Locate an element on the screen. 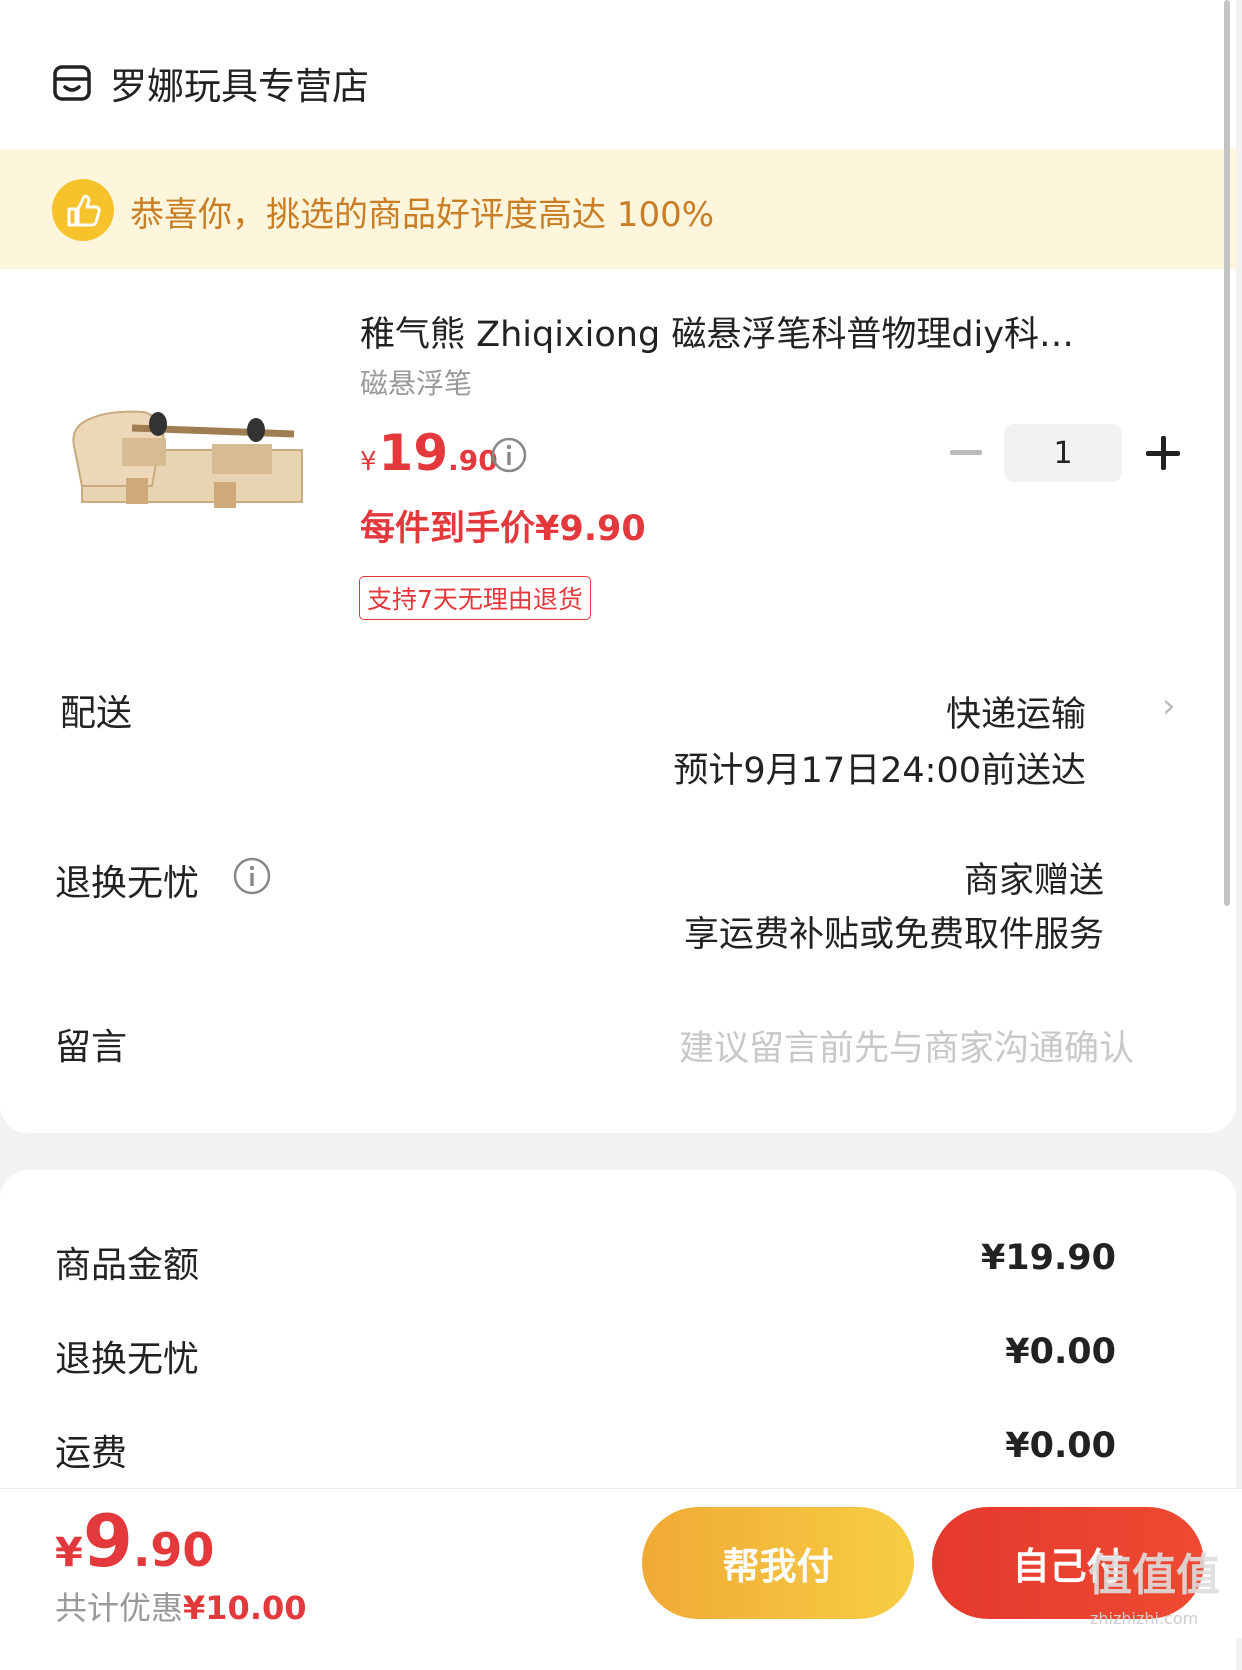 The image size is (1242, 1670). store-header: 罗娜玩具专营店 is located at coordinates (210, 83).